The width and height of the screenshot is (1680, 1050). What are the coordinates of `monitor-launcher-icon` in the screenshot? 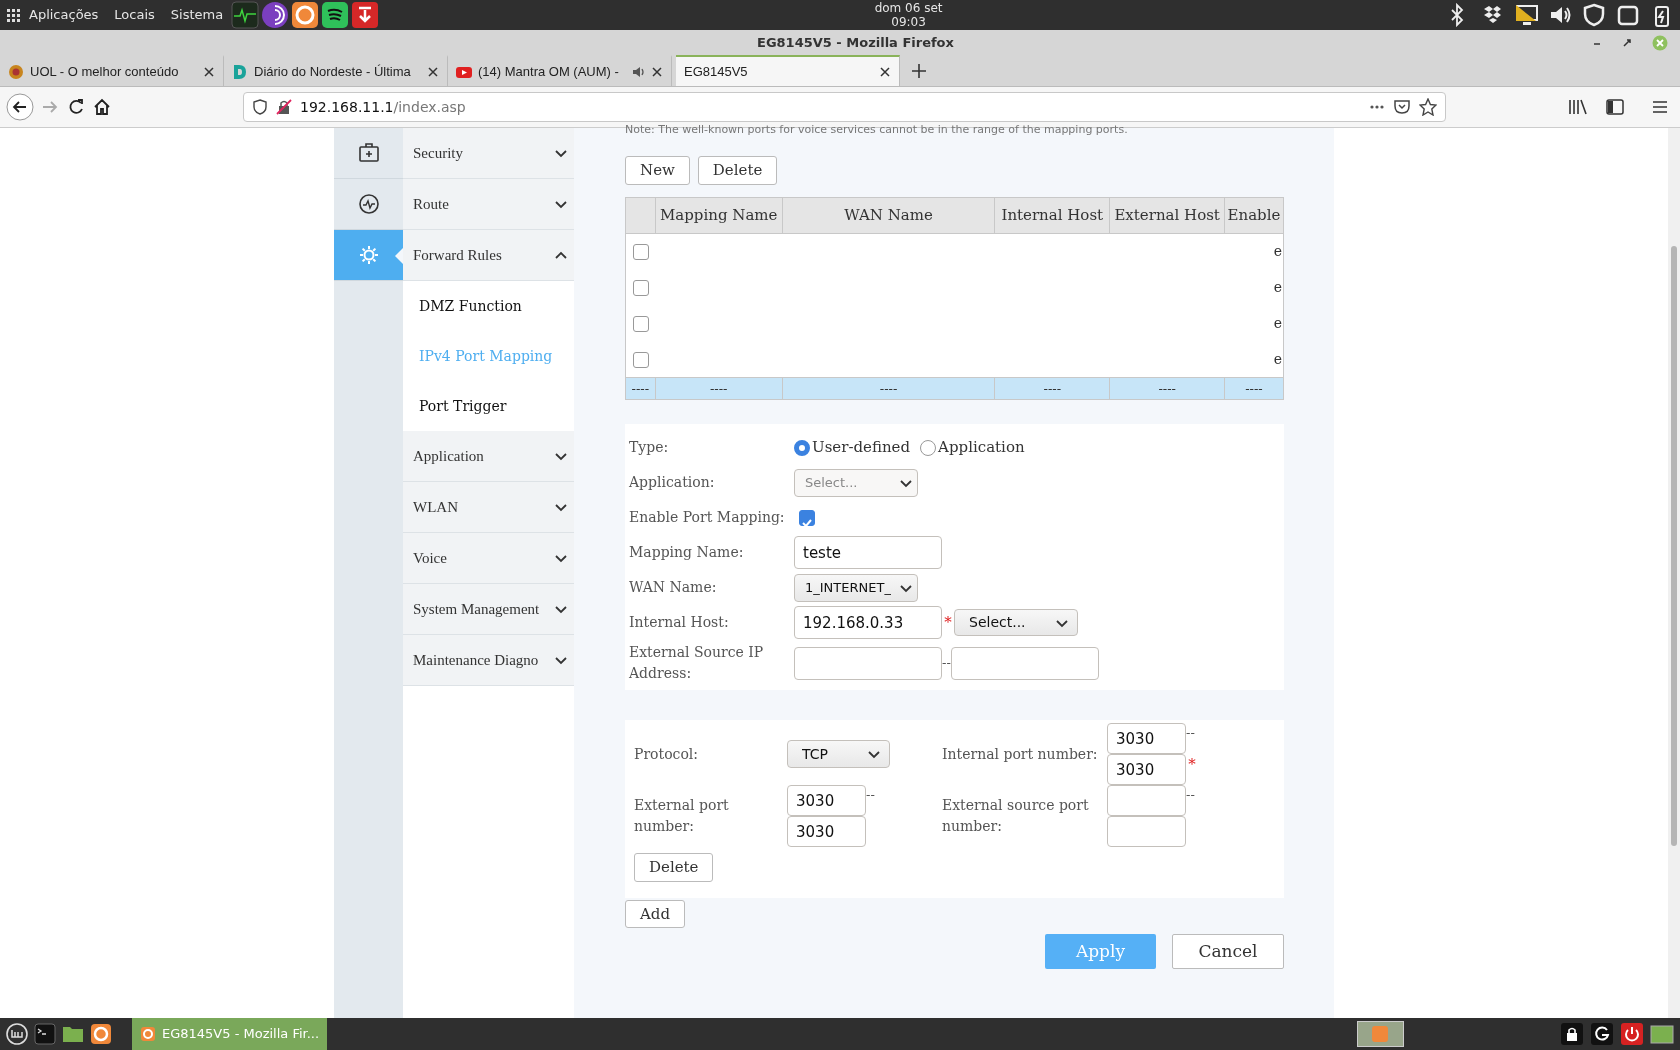 It's located at (245, 15).